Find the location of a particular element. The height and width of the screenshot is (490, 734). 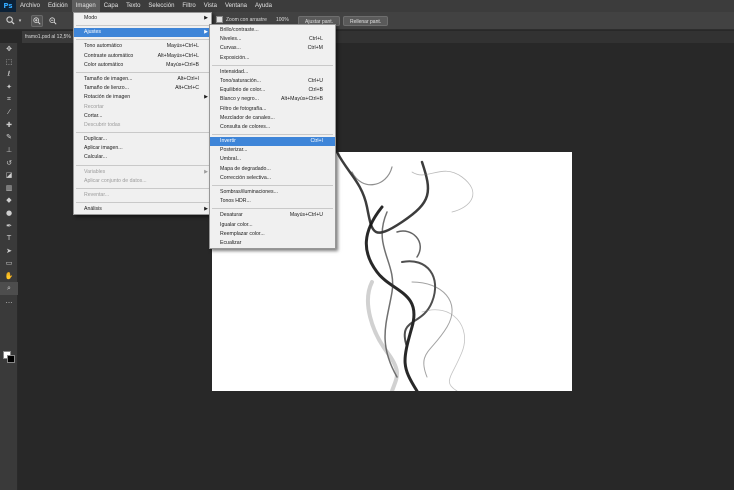

menu-item-shortcut: Alt+Mayús+Ctrl+L is located at coordinates (178, 55).